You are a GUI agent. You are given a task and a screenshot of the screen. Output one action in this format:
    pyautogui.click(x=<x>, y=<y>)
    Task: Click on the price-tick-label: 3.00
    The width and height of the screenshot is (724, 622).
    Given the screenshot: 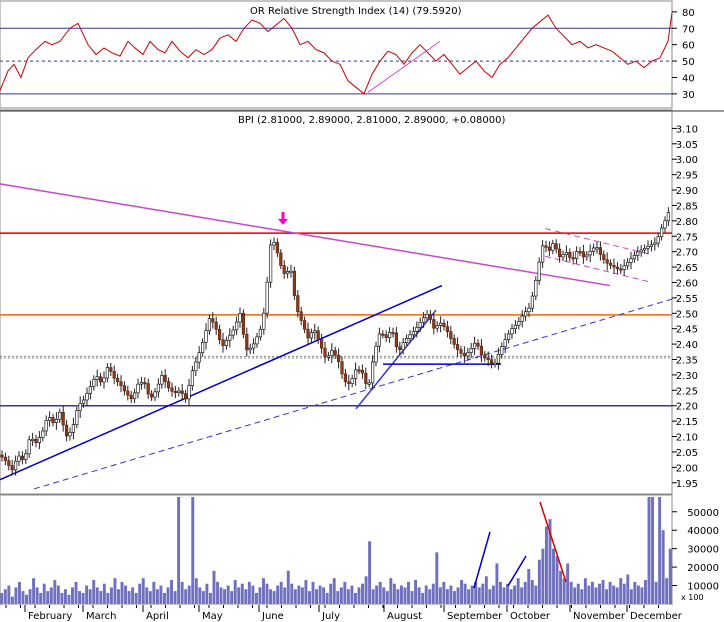 What is the action you would take?
    pyautogui.click(x=687, y=160)
    